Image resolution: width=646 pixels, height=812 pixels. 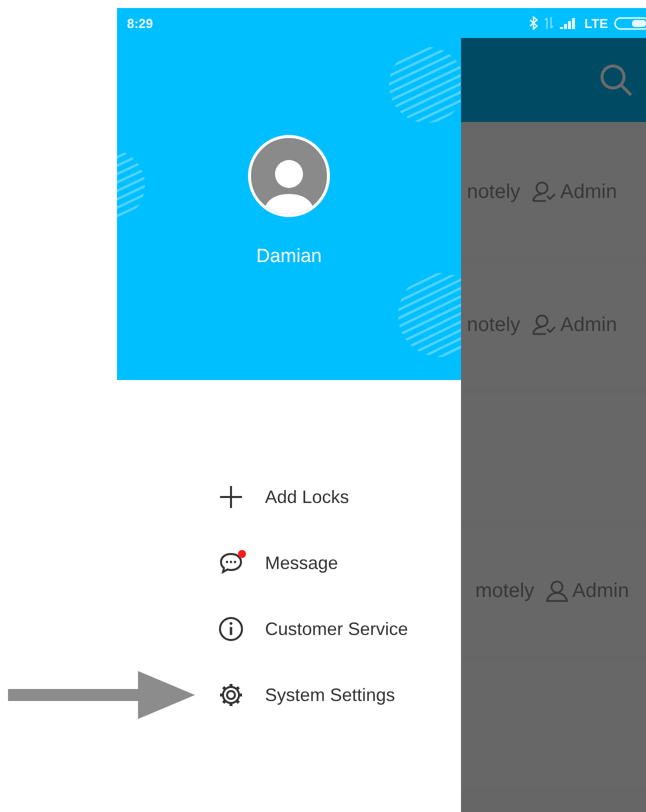 What do you see at coordinates (339, 629) in the screenshot?
I see `menu-item: Customer Service` at bounding box center [339, 629].